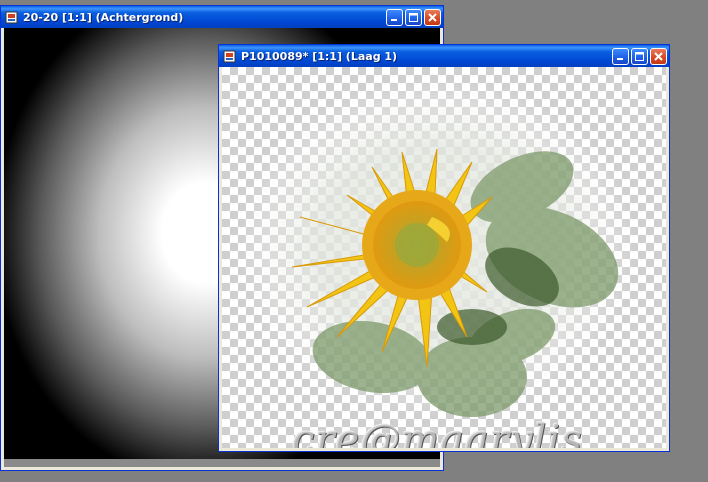 The image size is (708, 482). Describe the element at coordinates (103, 17) in the screenshot. I see `window-title: 20-20 [1:1] (Achtergrond)` at that location.